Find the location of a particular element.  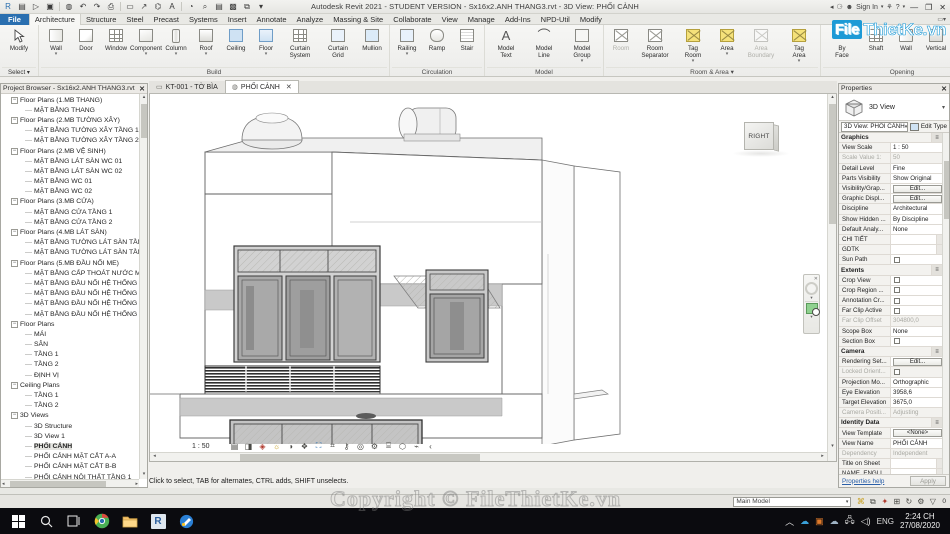

properties-value: 3675,0 is located at coordinates (916, 402).